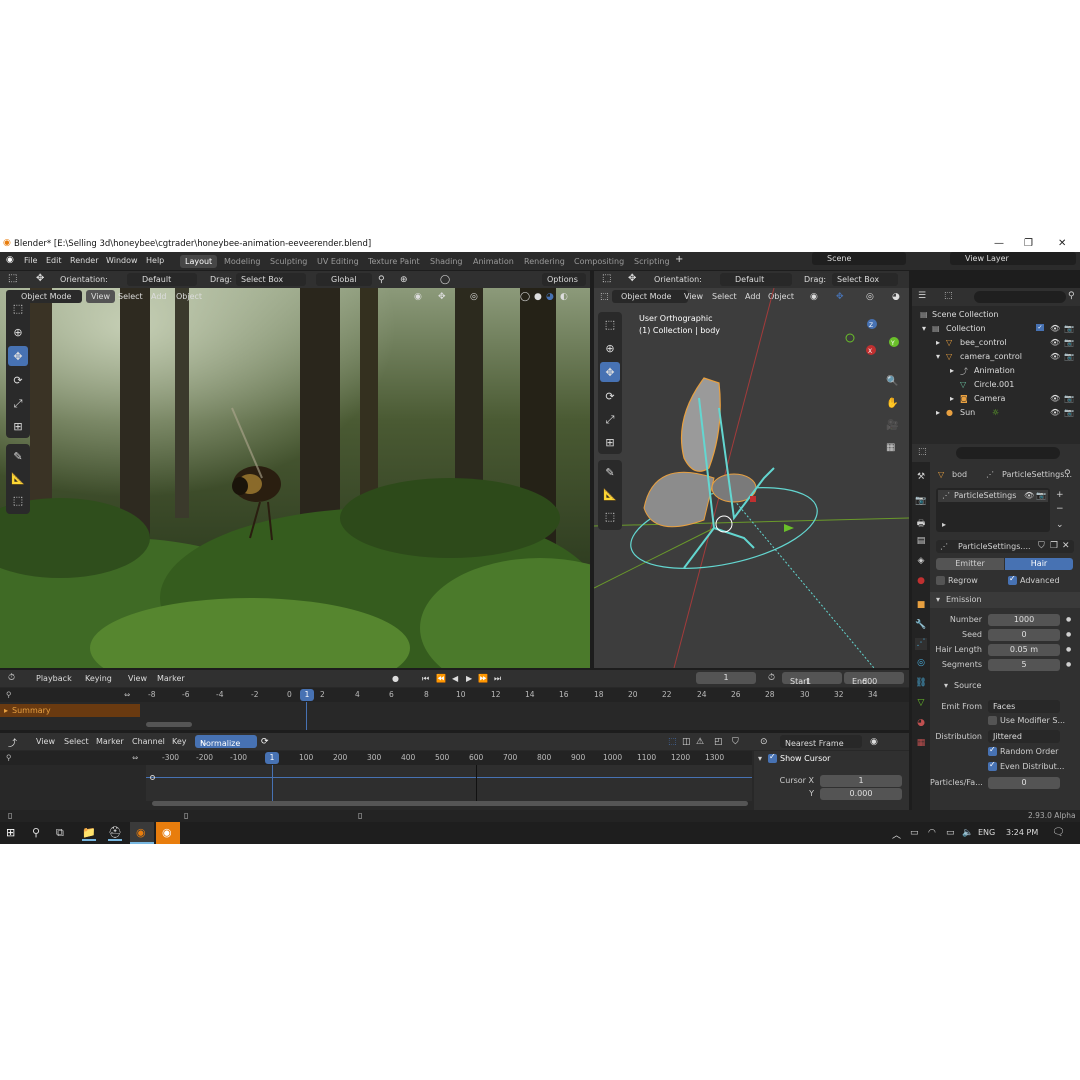 This screenshot has width=1080, height=1080. I want to click on emitter-button: Emitter, so click(970, 564).